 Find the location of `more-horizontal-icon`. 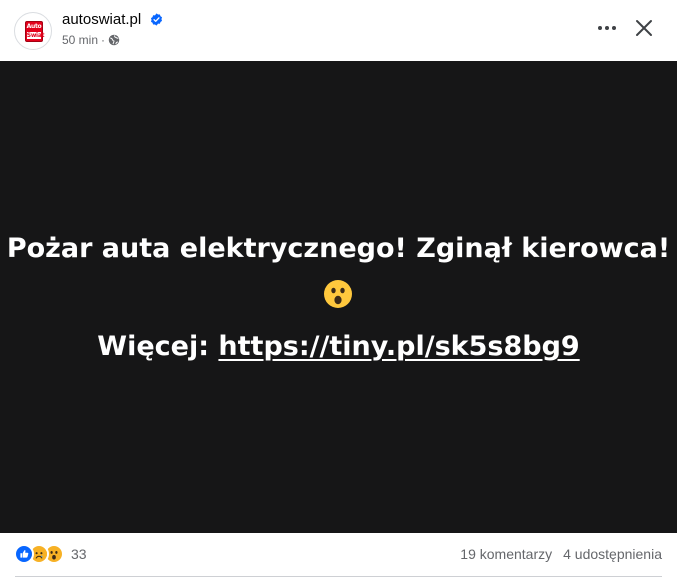

more-horizontal-icon is located at coordinates (607, 28).